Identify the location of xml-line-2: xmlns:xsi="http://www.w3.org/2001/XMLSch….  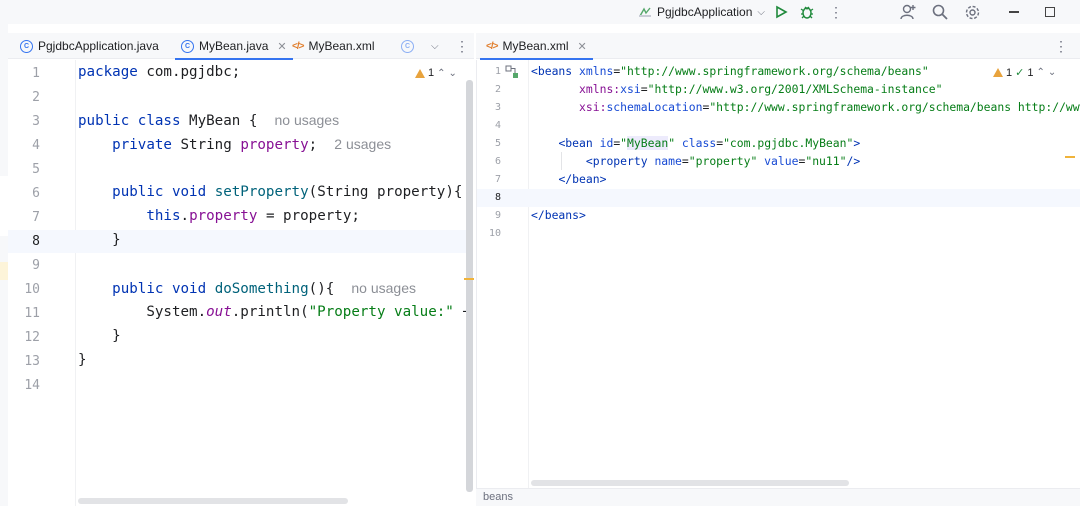
(761, 89).